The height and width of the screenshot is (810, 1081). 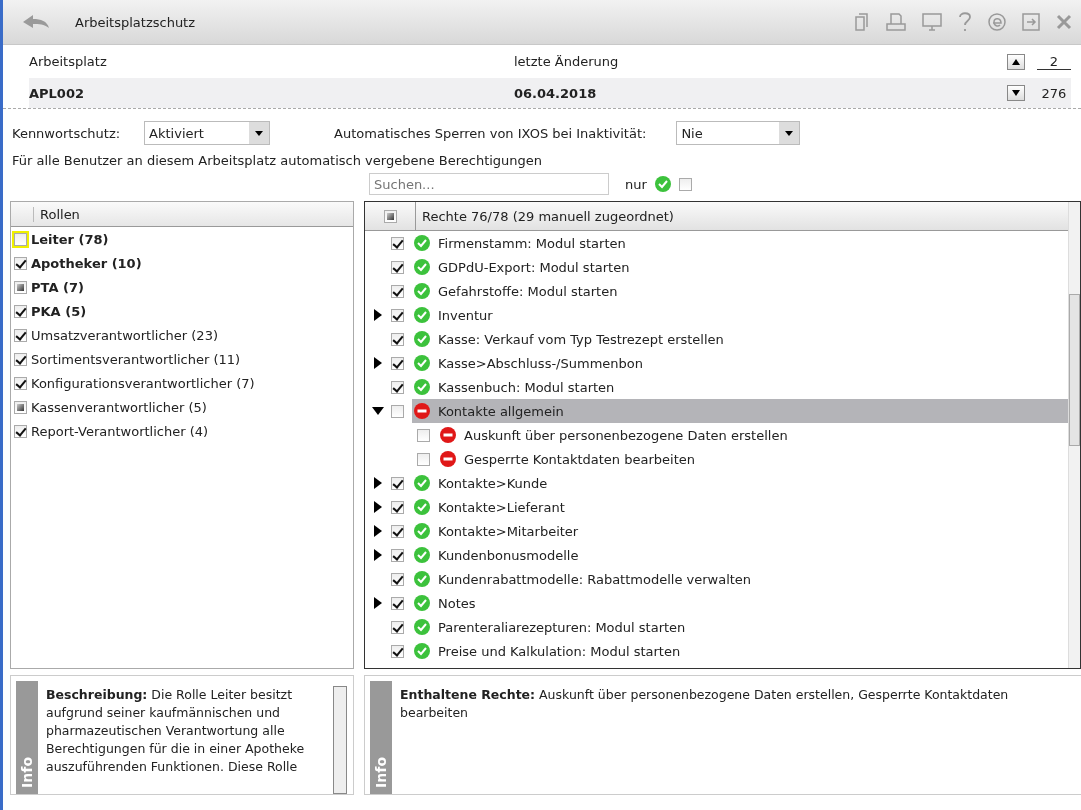 What do you see at coordinates (567, 61) in the screenshot?
I see `column-header: letzte Änderung` at bounding box center [567, 61].